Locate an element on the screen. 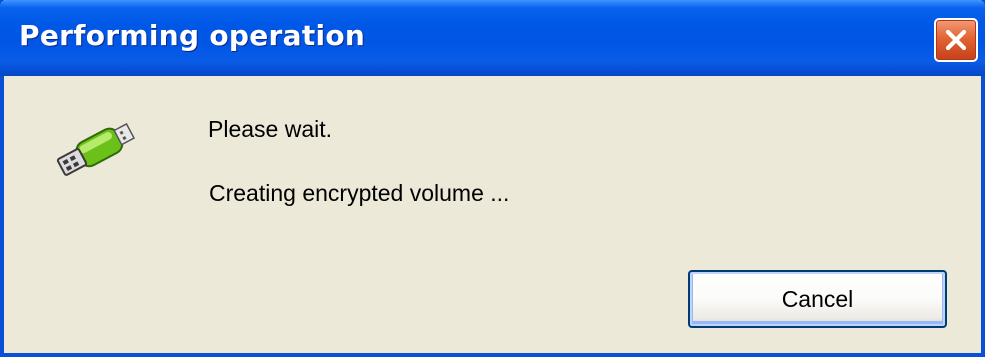 The width and height of the screenshot is (985, 357). close-icon is located at coordinates (956, 40).